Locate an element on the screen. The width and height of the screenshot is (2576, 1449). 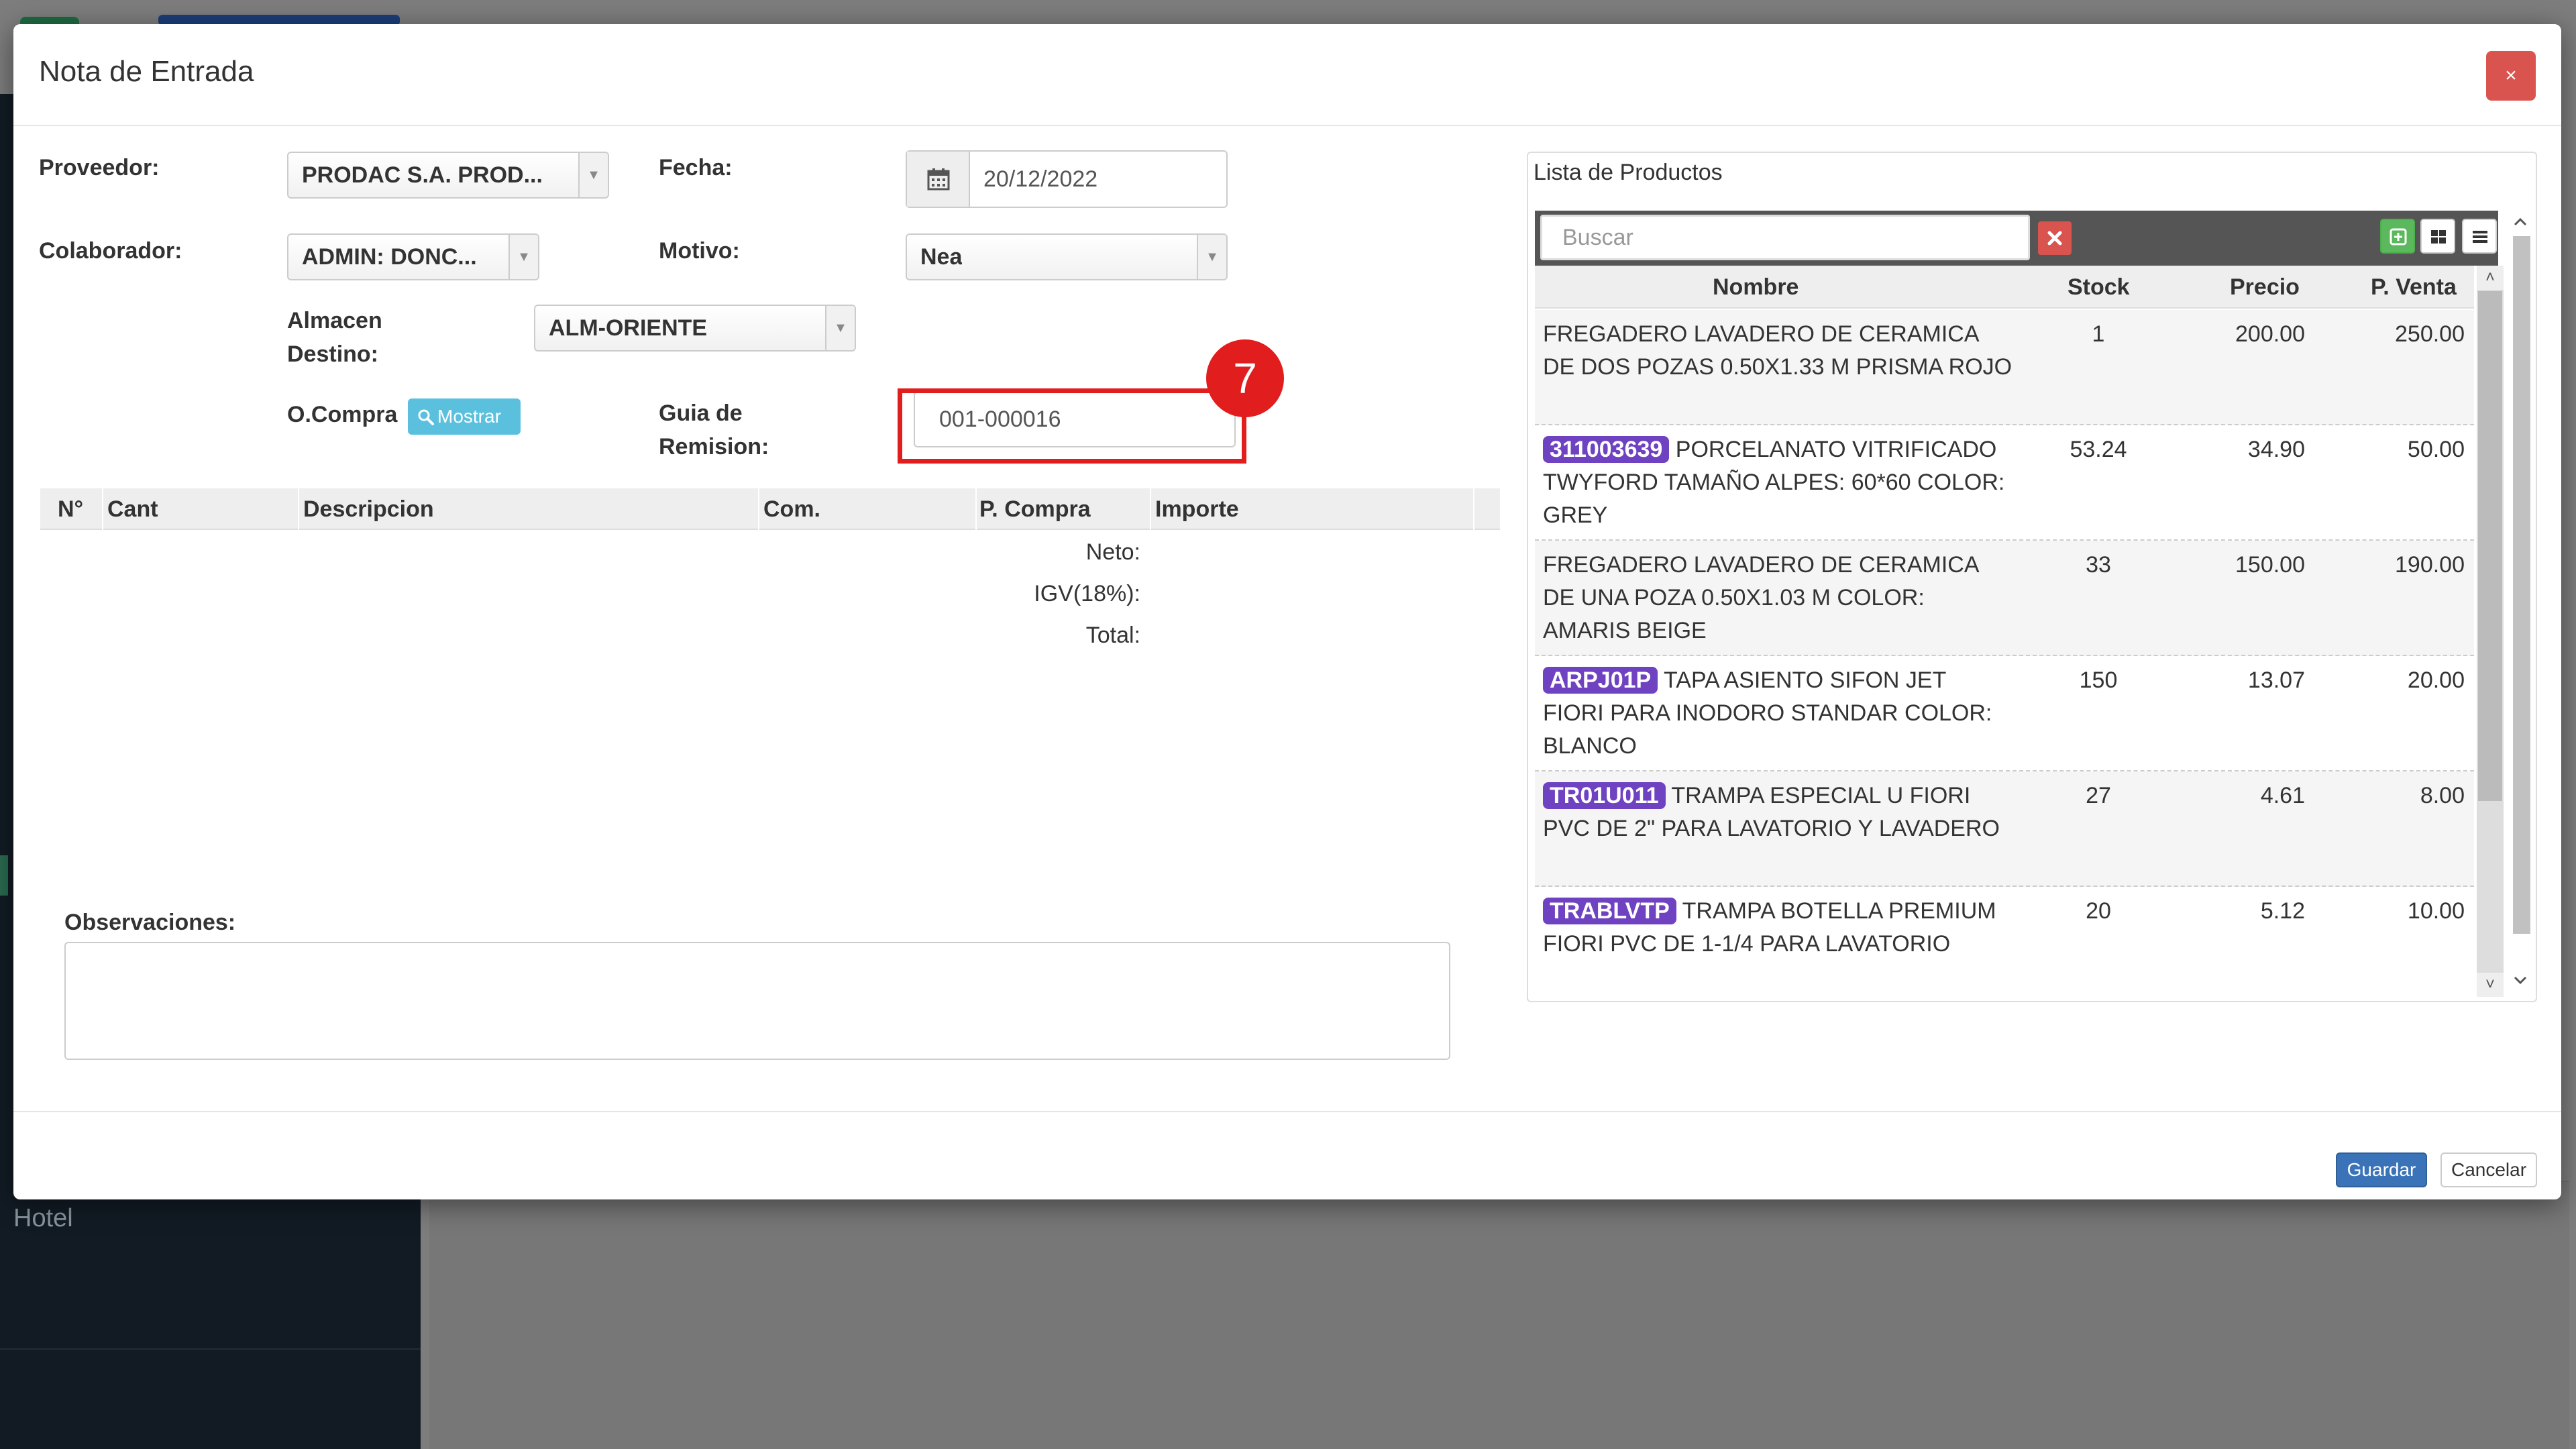
product-stock: 20 is located at coordinates (2098, 911).